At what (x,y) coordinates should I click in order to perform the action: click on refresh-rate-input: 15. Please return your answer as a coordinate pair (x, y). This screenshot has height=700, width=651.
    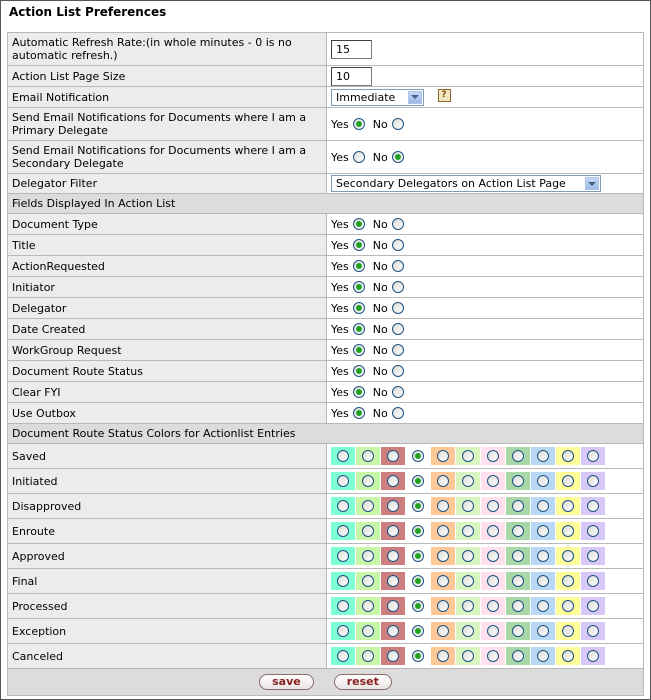
    Looking at the image, I should click on (351, 49).